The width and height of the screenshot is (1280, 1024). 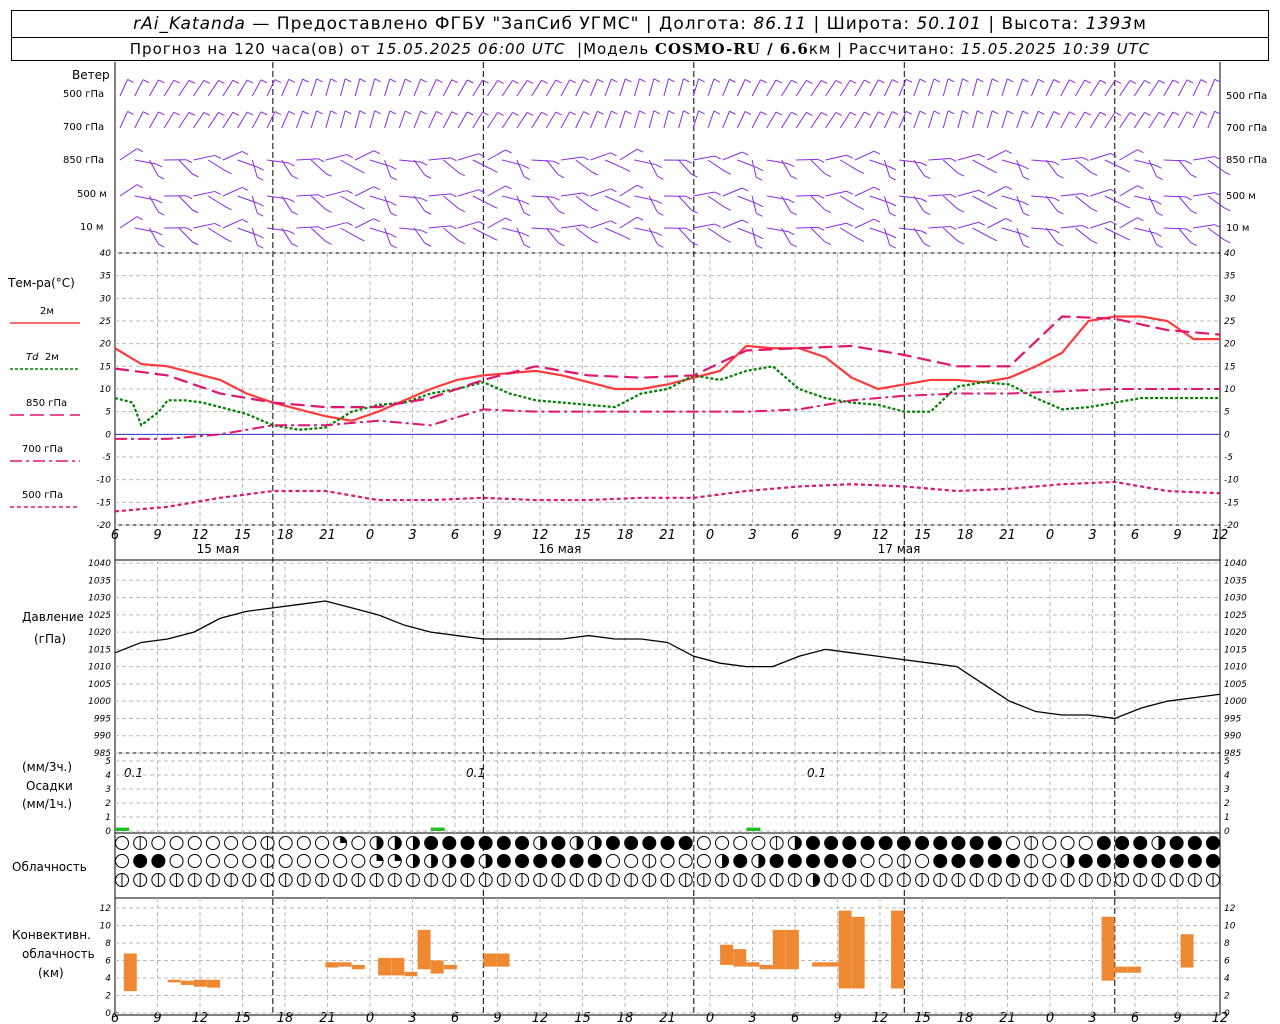 I want to click on temp-ytick-right-3: -5, so click(x=1228, y=458).